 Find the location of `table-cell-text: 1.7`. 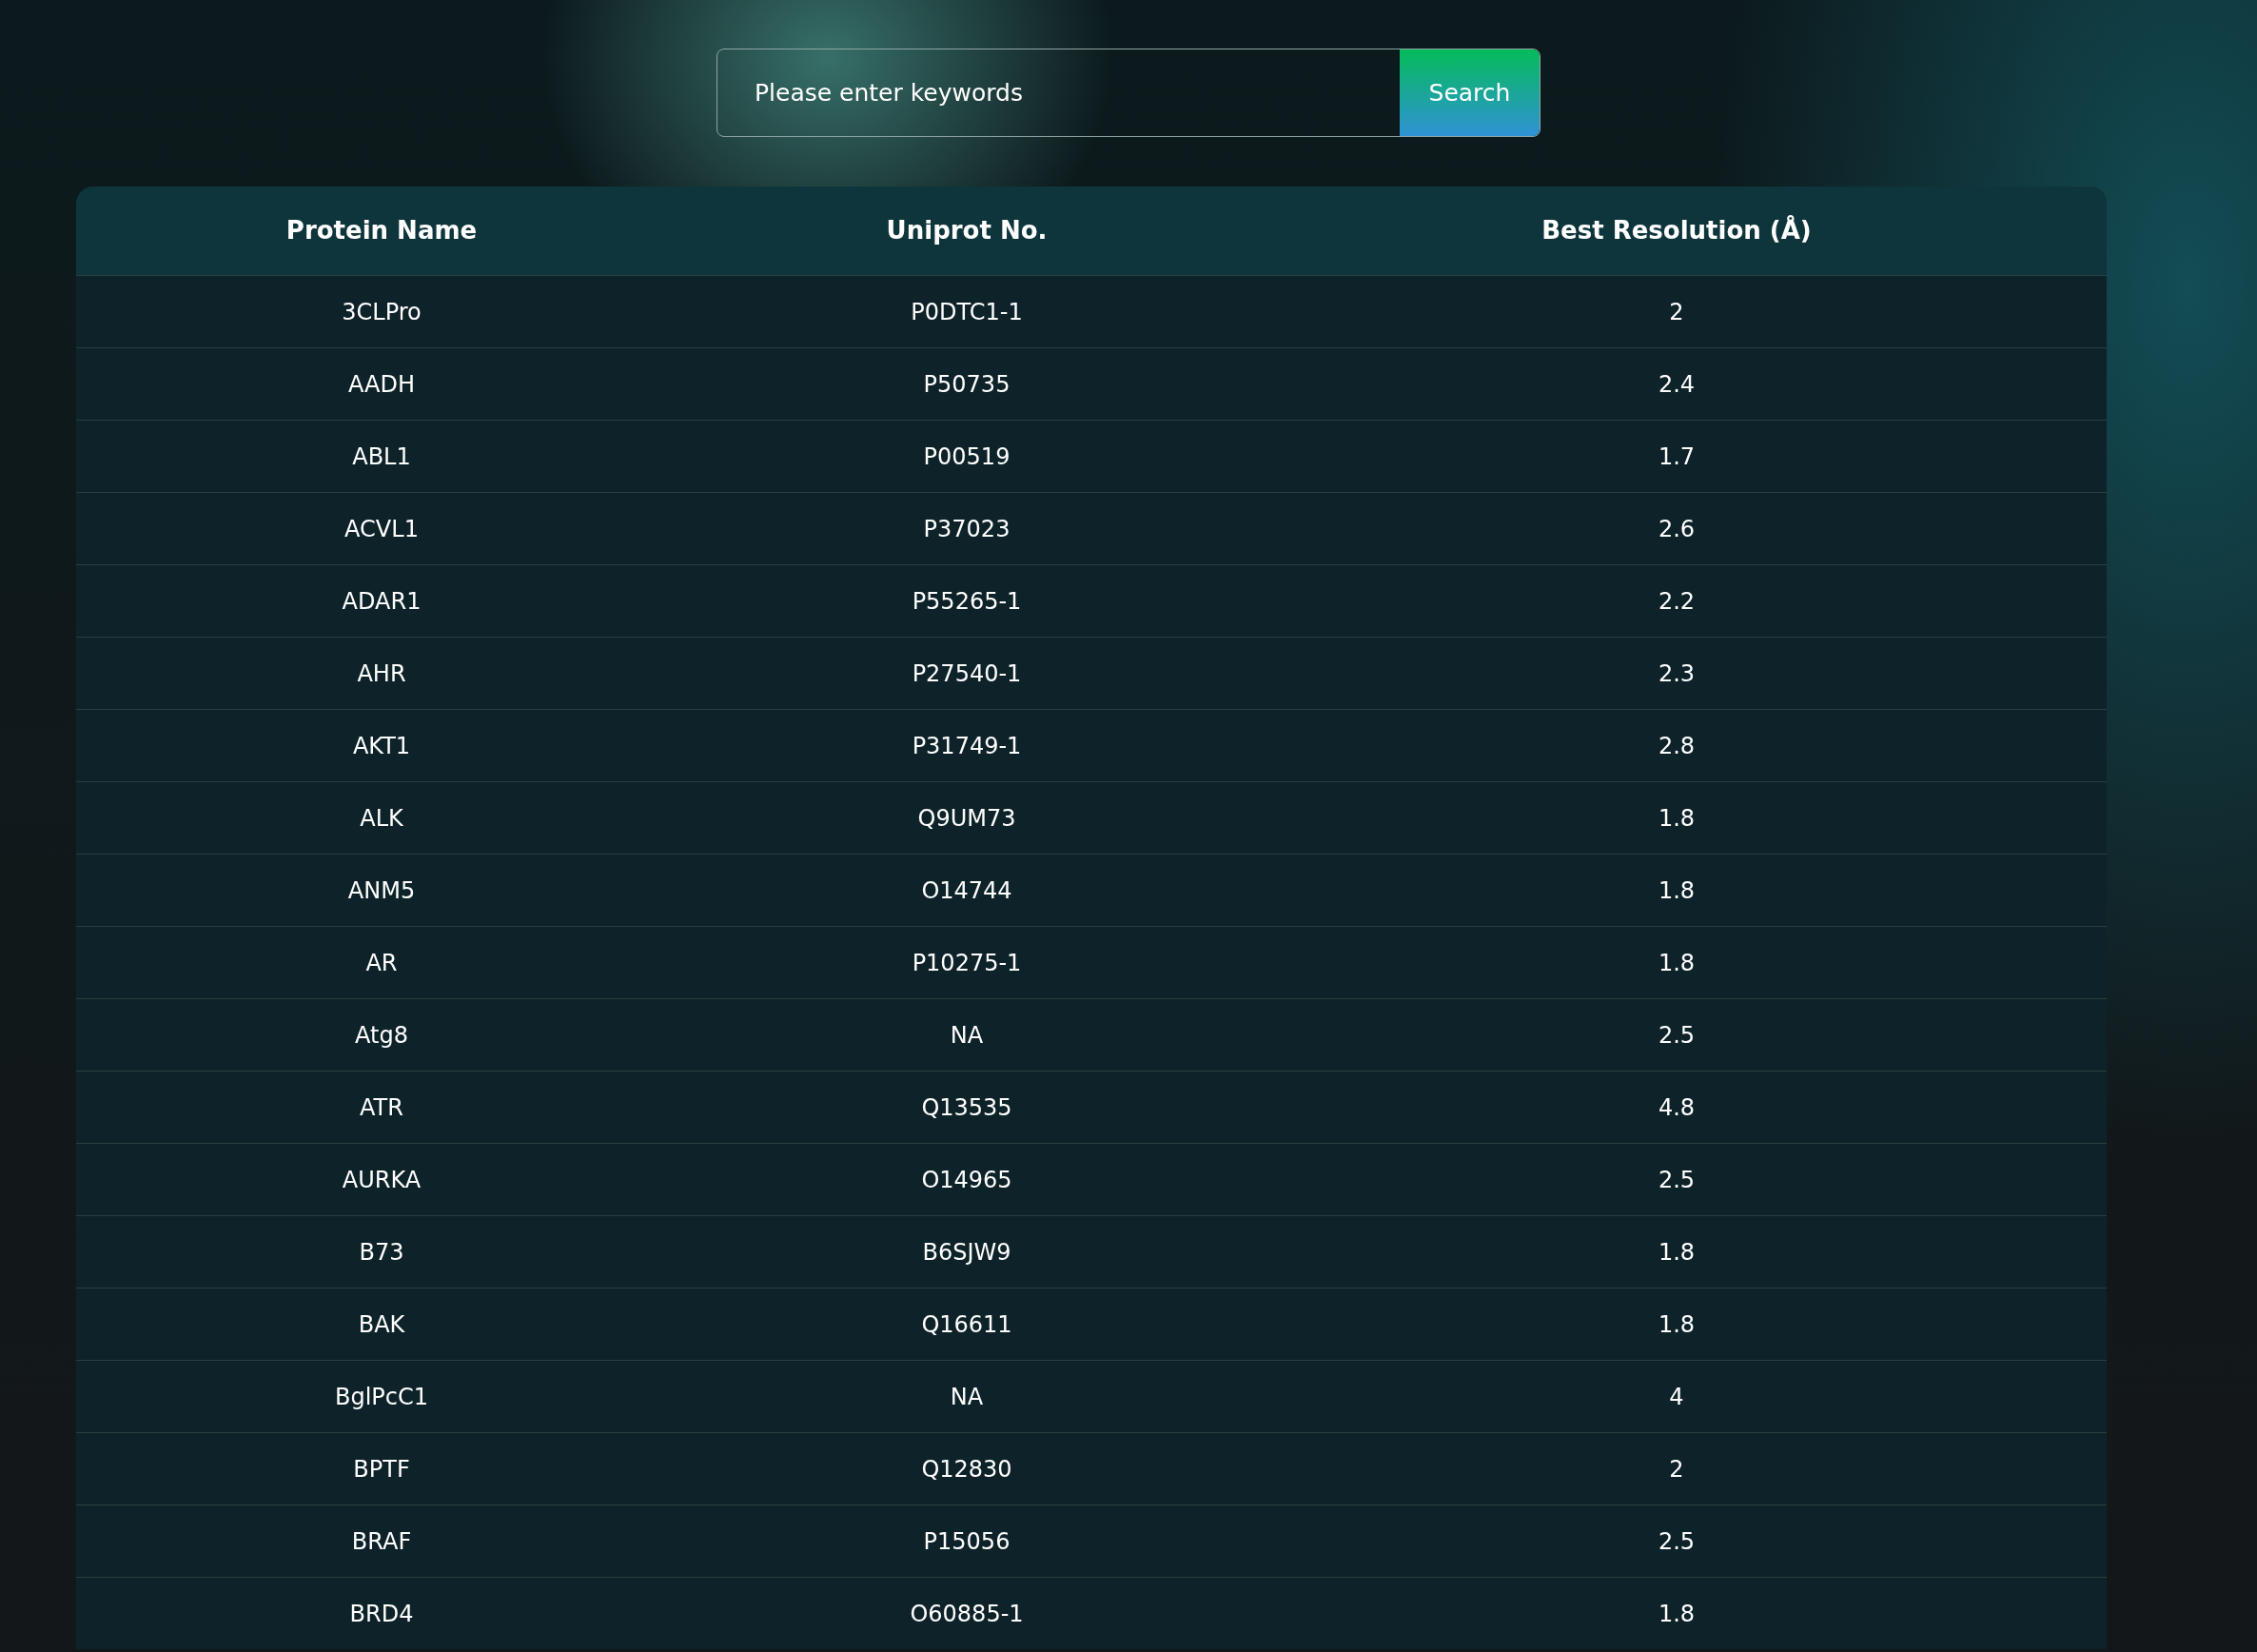

table-cell-text: 1.7 is located at coordinates (1677, 457).